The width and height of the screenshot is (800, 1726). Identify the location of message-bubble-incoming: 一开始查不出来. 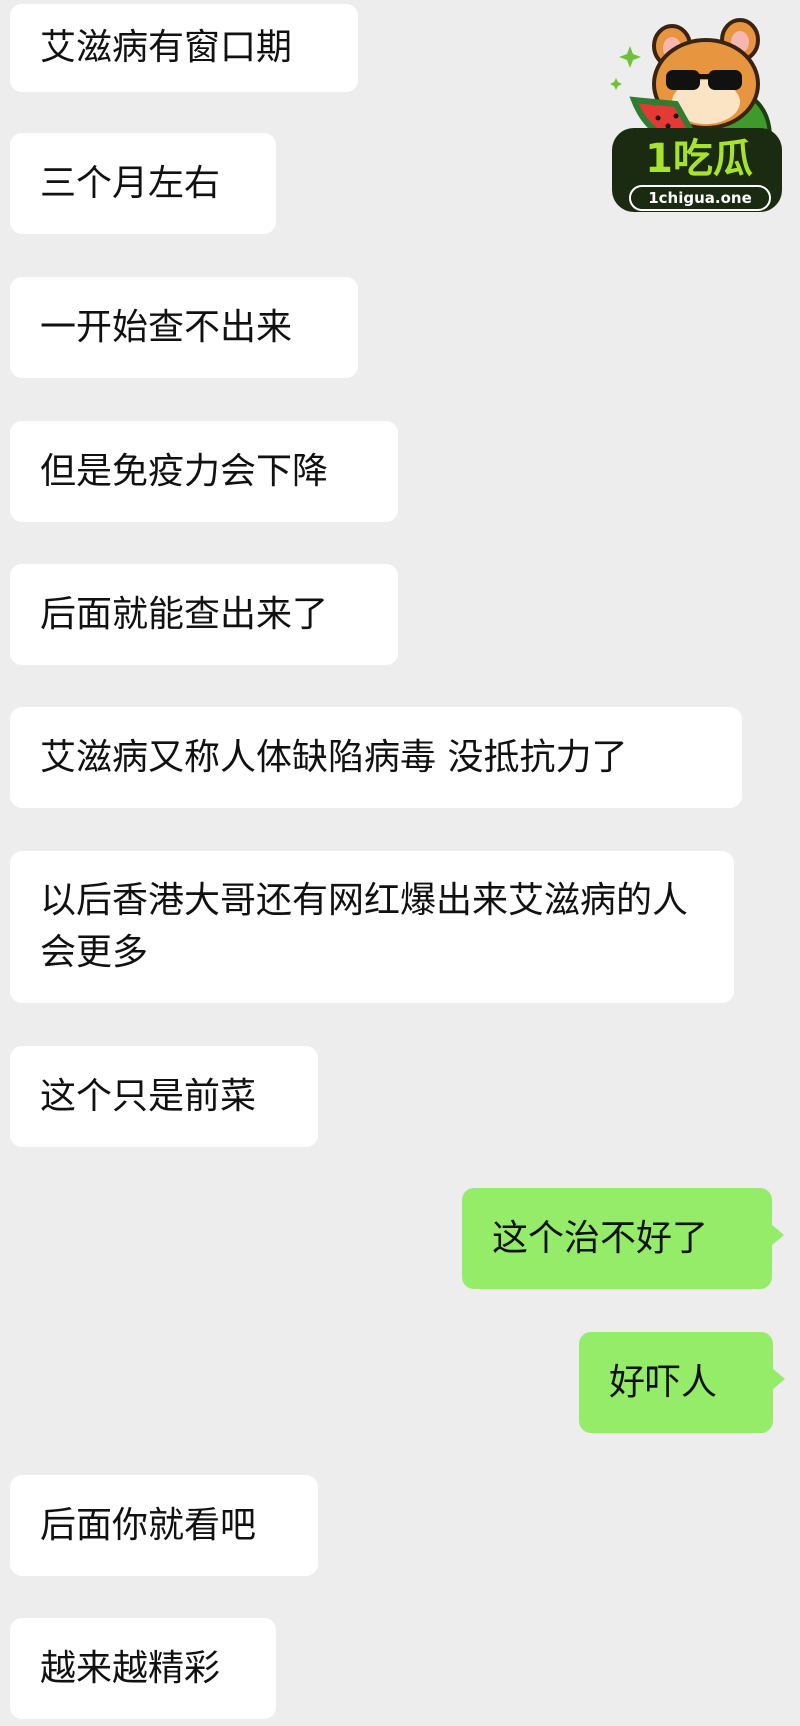
(184, 327).